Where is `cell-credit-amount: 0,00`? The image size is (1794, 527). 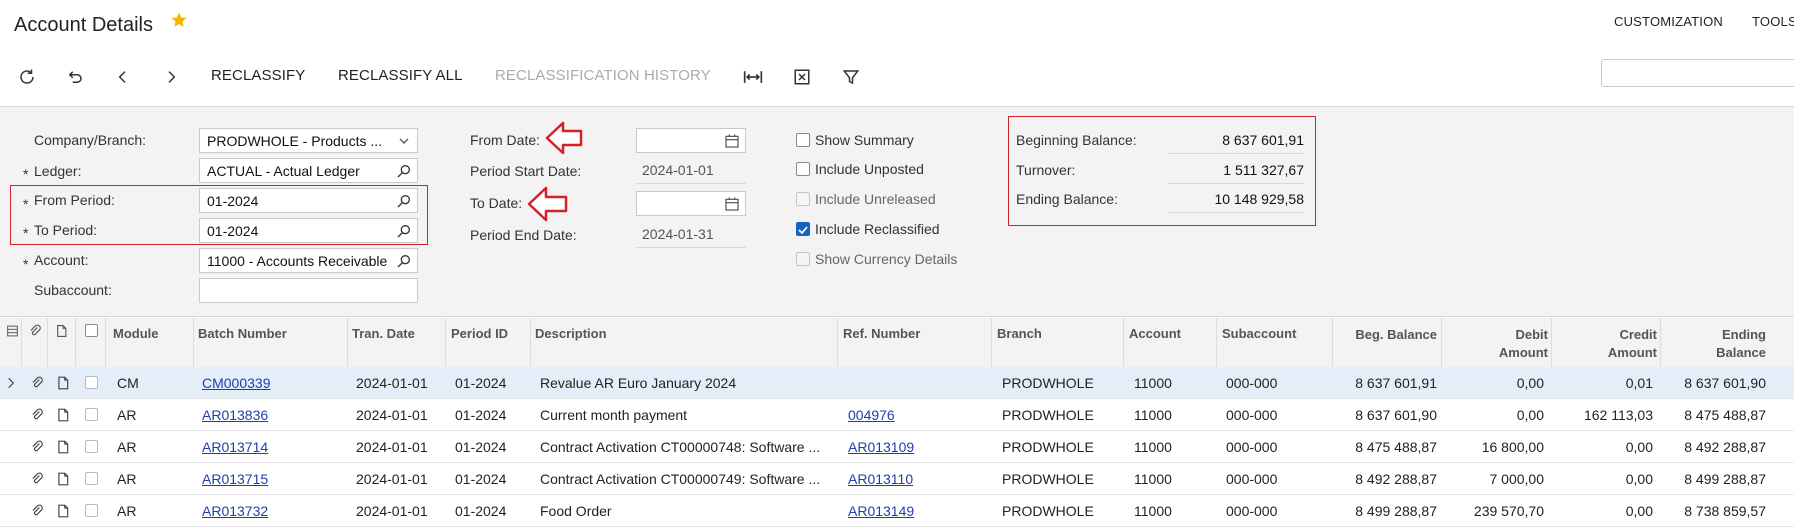
cell-credit-amount: 0,00 is located at coordinates (1639, 511).